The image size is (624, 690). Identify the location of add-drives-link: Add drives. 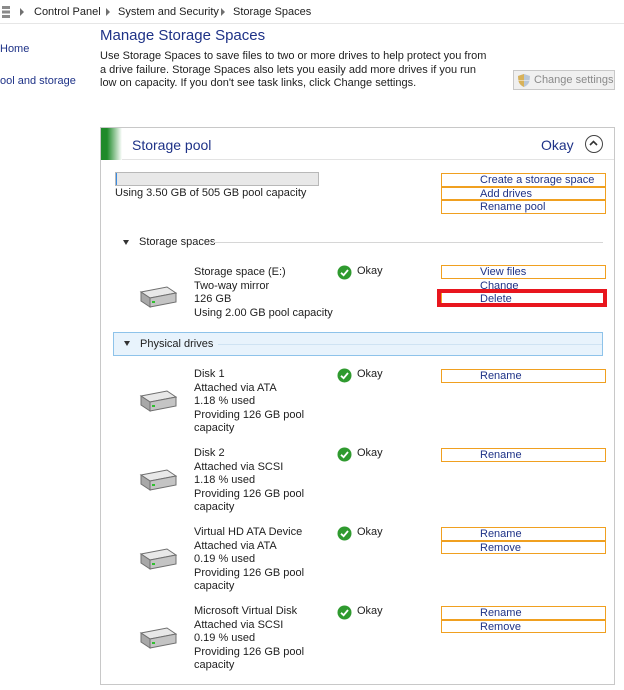
(523, 193).